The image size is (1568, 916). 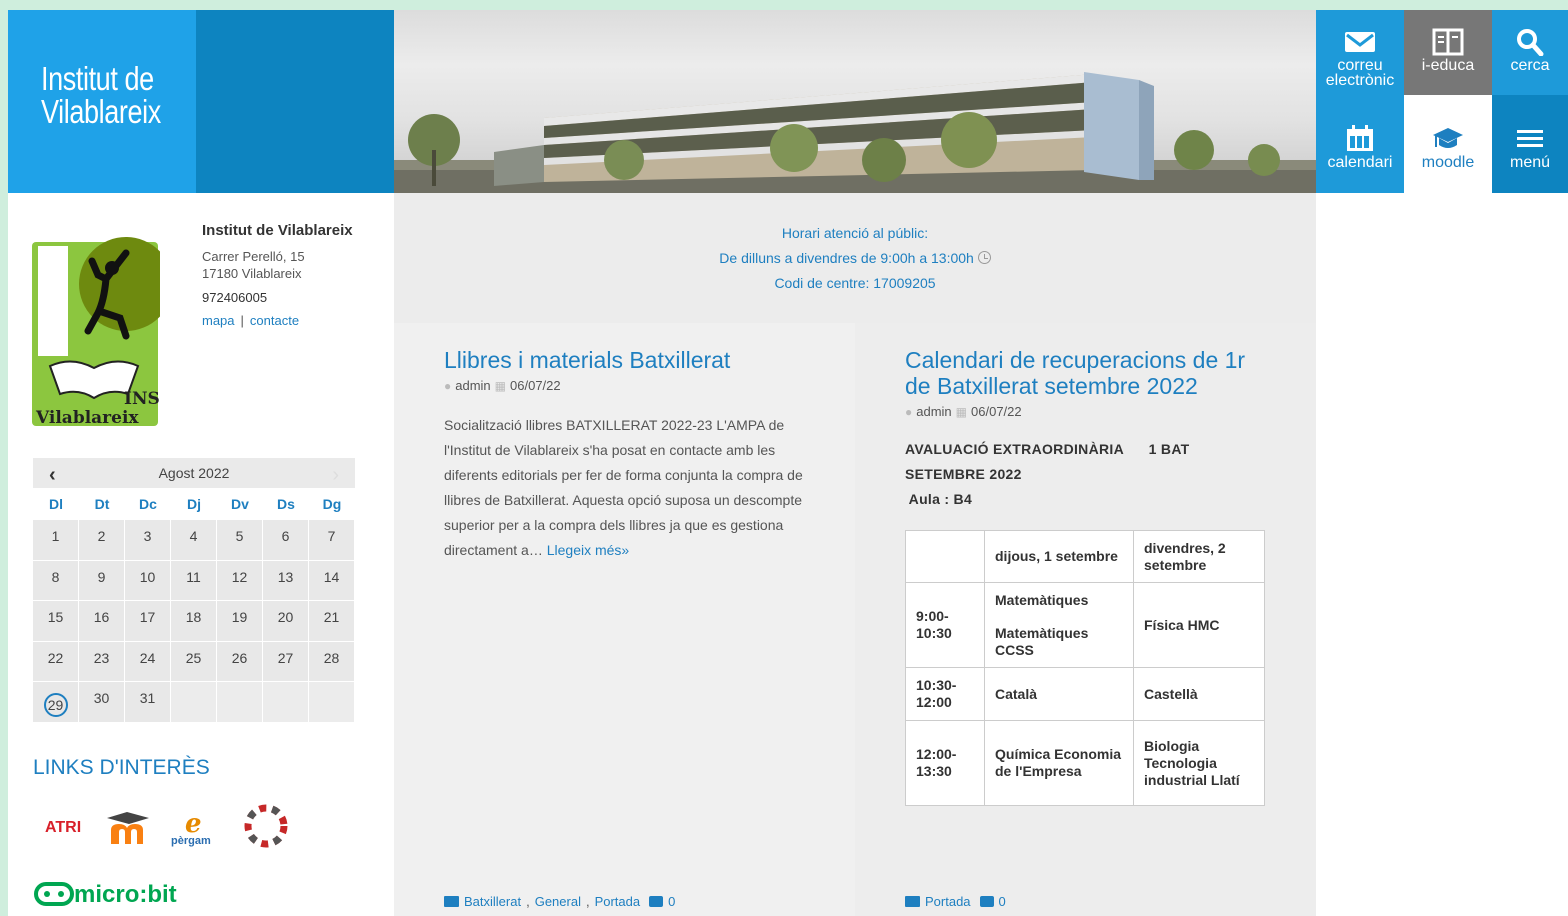 I want to click on calendar-day: 9, so click(x=102, y=580).